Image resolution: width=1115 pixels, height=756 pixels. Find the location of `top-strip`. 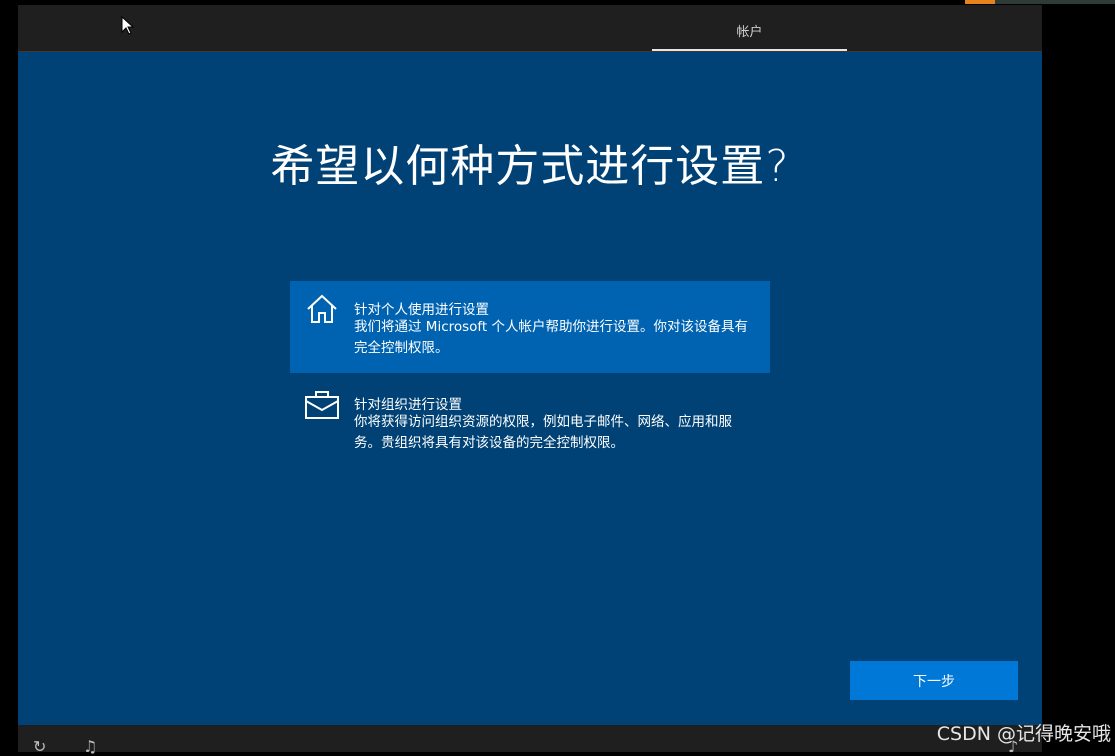

top-strip is located at coordinates (1055, 2).